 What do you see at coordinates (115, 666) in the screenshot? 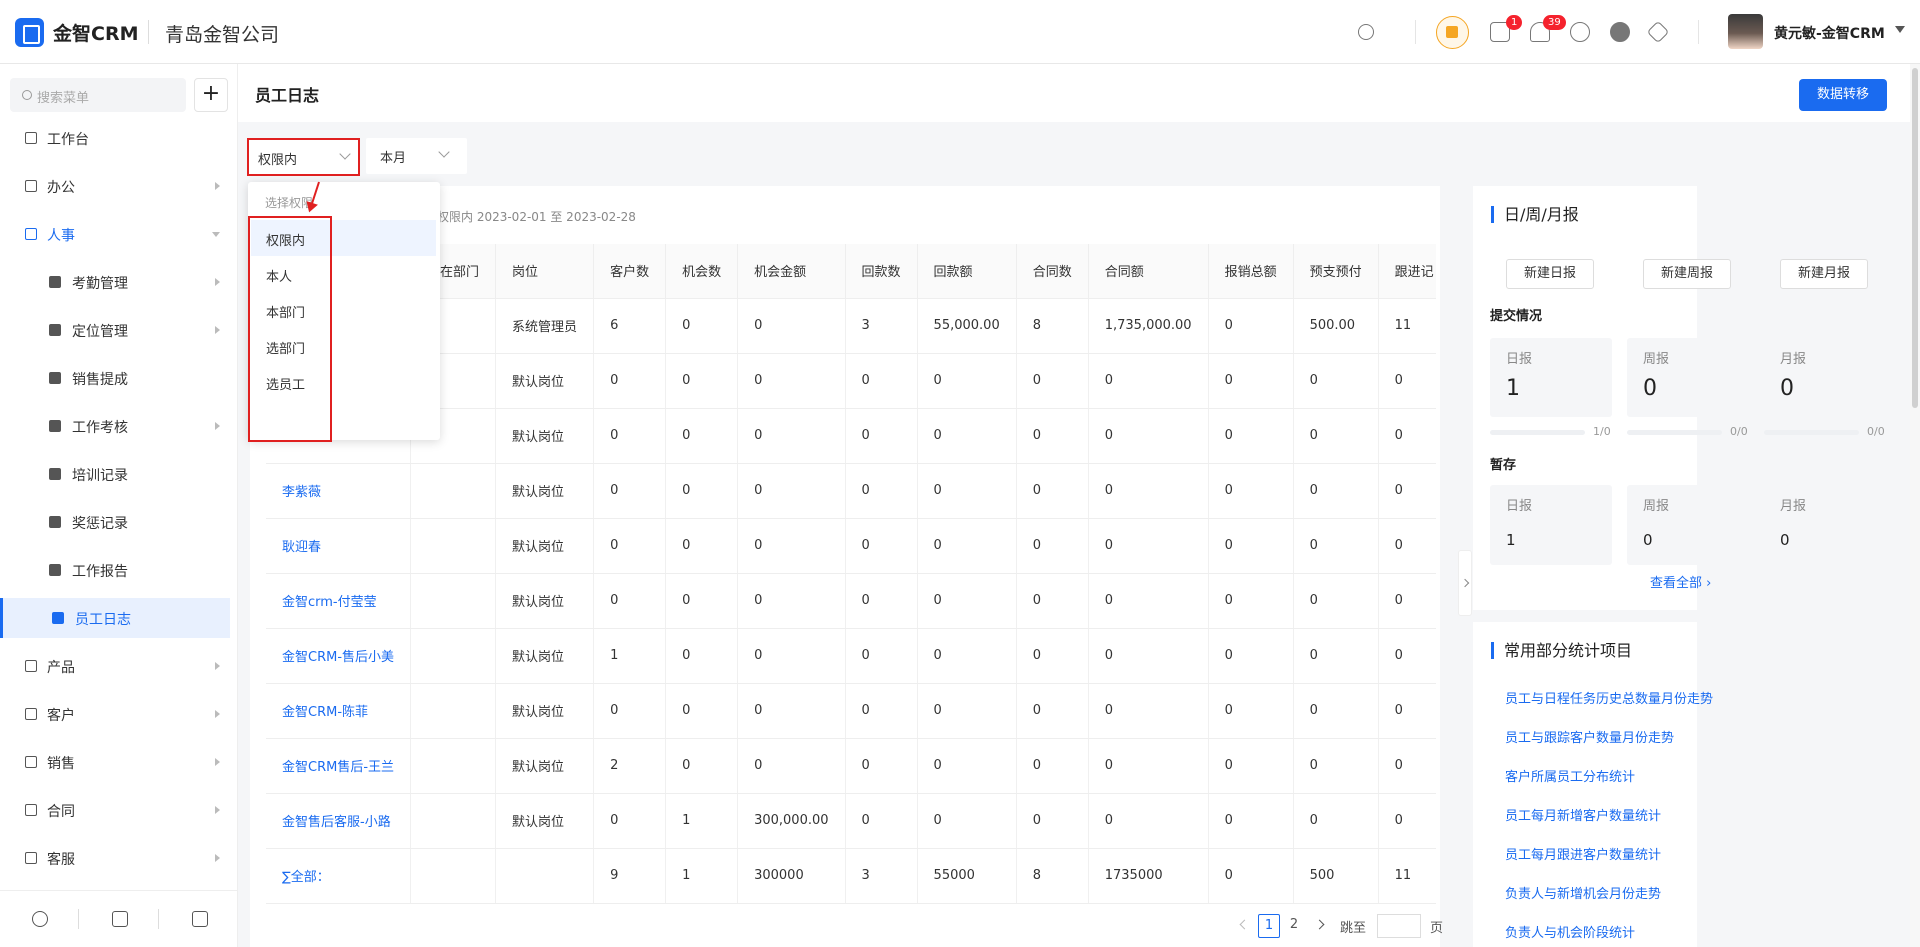
I see `sidebar-item-product: 产品` at bounding box center [115, 666].